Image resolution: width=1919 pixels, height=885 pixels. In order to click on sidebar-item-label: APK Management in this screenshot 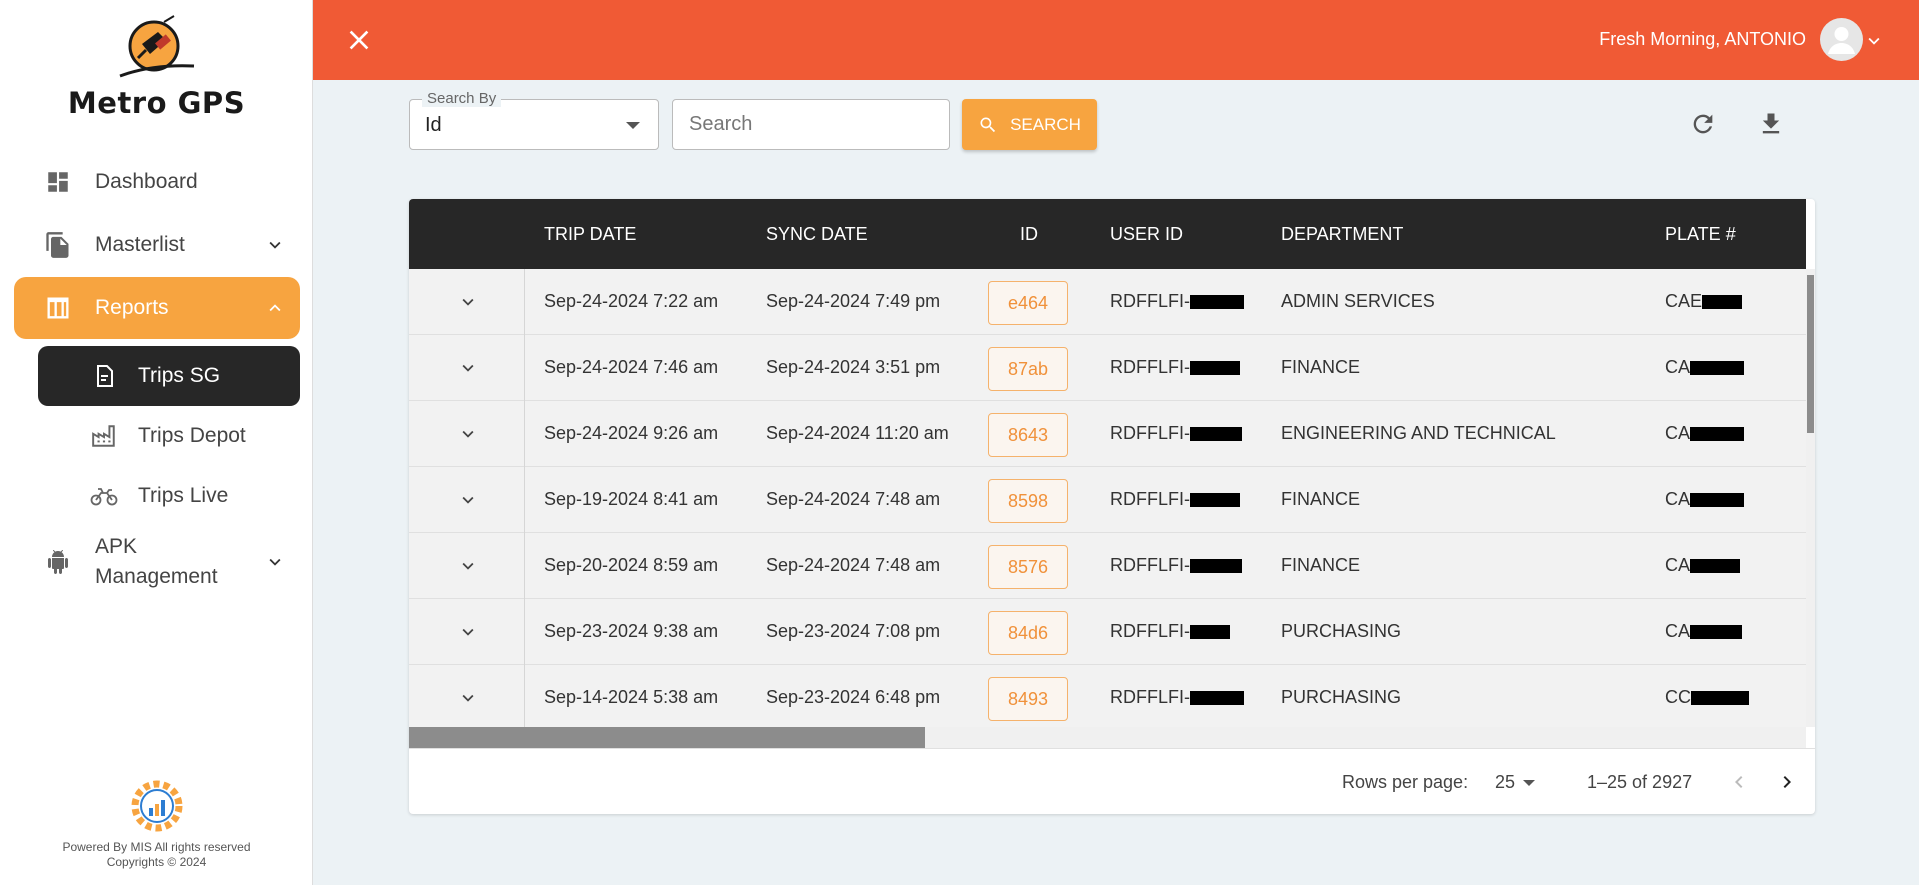, I will do `click(156, 561)`.